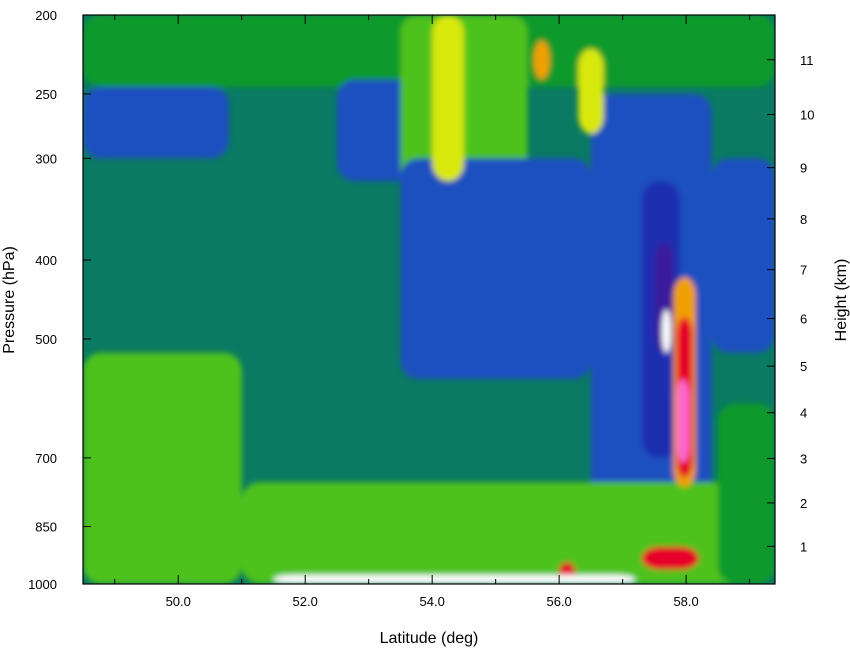 The width and height of the screenshot is (850, 650). I want to click on y-left-tick-label: 400, so click(46, 260).